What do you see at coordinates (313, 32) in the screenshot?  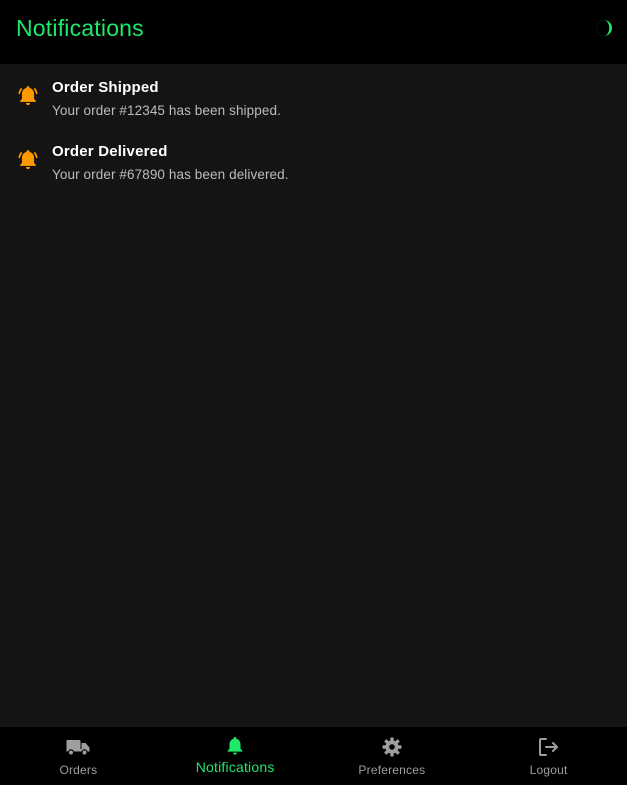 I see `app-header: Notifications` at bounding box center [313, 32].